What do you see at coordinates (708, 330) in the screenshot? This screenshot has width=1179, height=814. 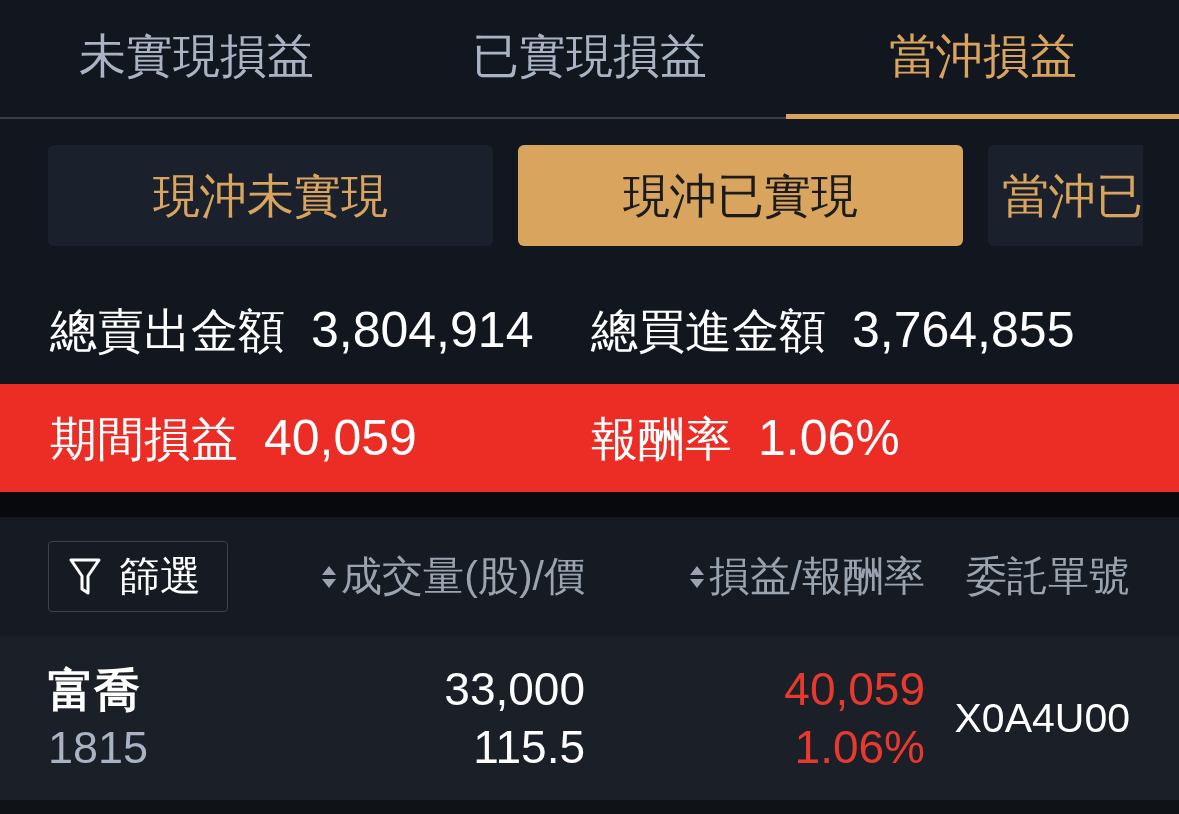 I see `summary-label: 總買進金額` at bounding box center [708, 330].